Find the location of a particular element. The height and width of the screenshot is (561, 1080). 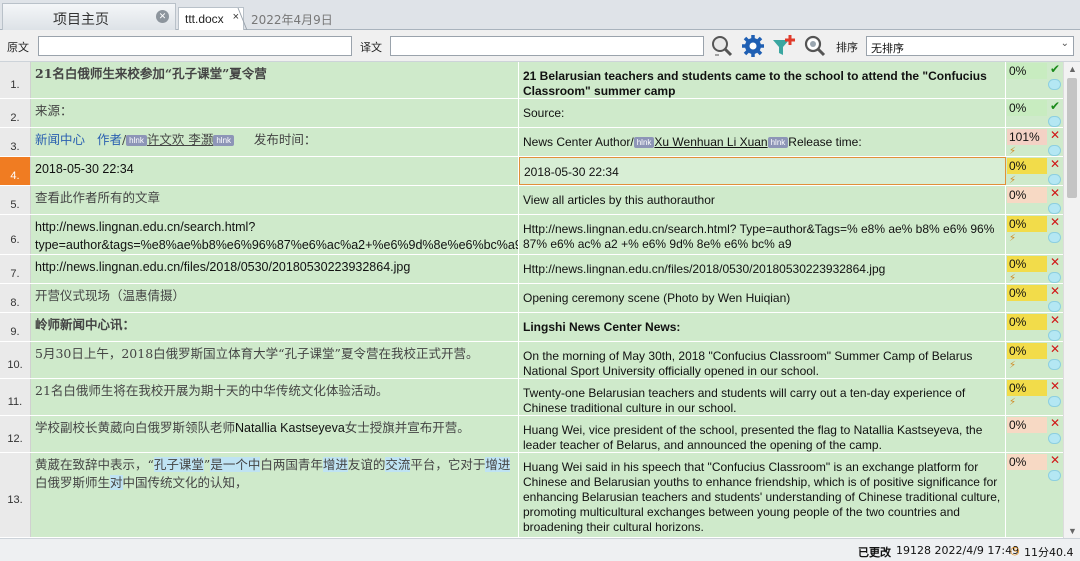

tab-document: ttt.docx × is located at coordinates (211, 18).